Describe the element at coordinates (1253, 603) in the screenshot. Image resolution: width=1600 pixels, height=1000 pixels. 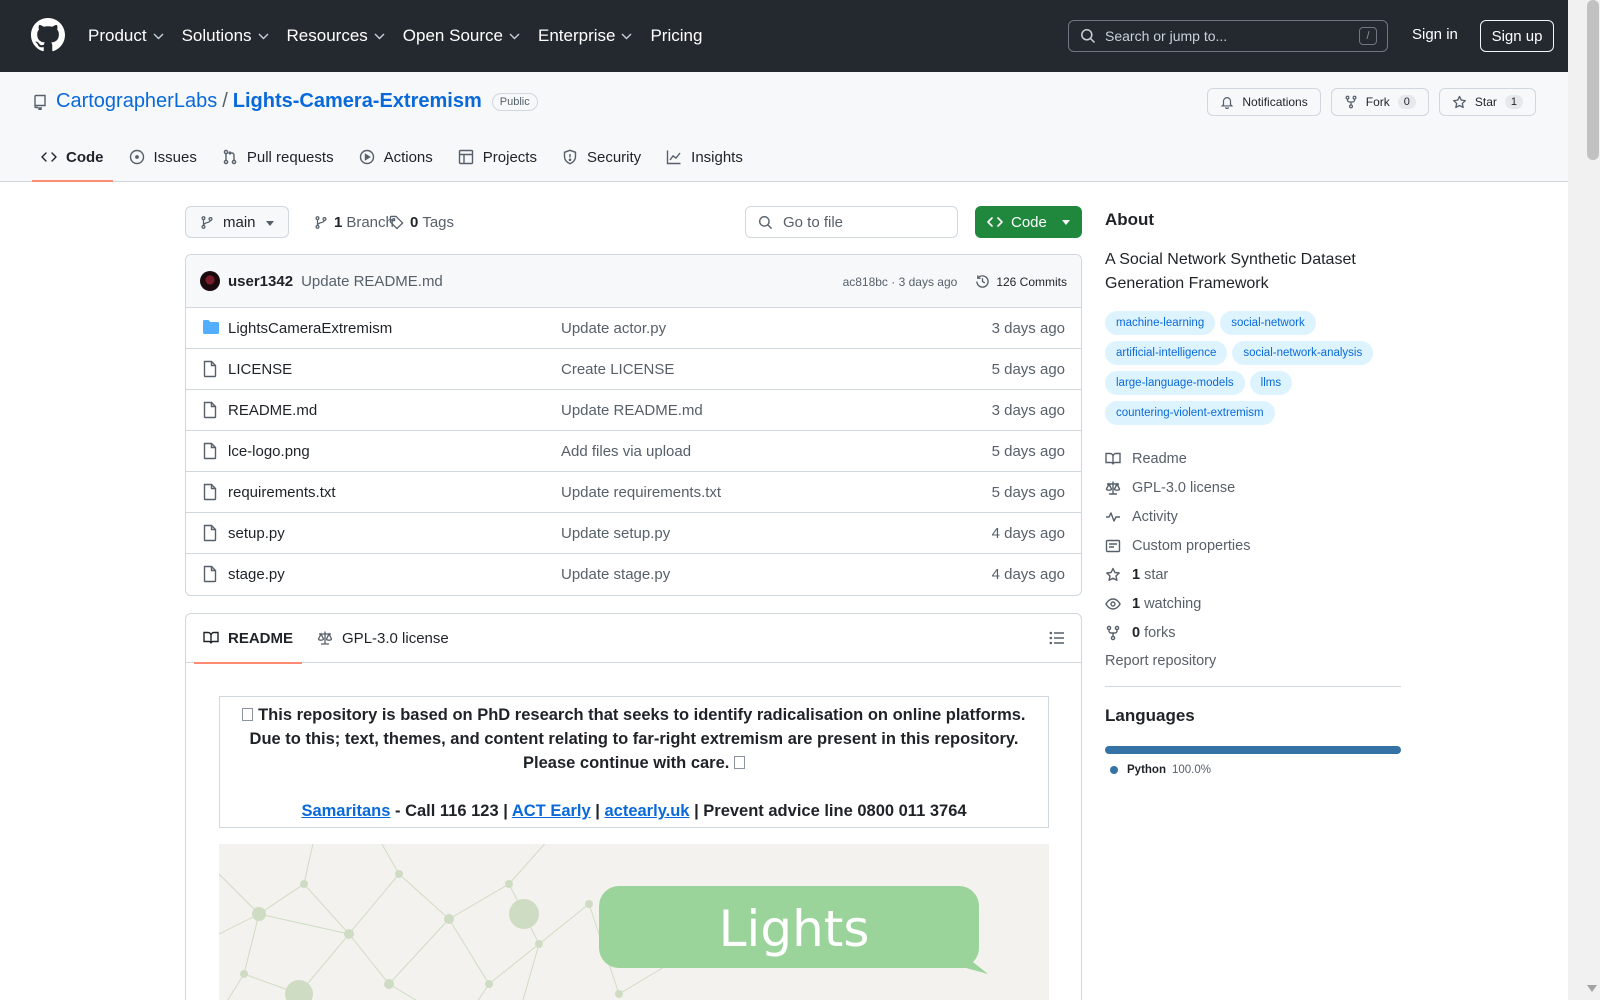
I see `about-item-watching: 1 watching` at that location.